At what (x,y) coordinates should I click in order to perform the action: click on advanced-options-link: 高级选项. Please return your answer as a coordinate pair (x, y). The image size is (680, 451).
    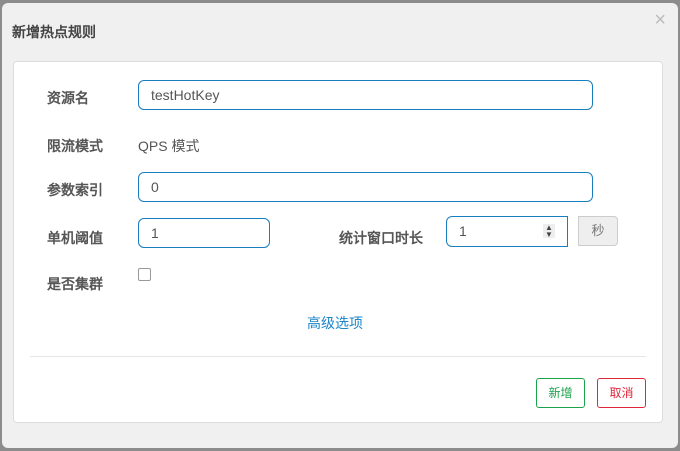
    Looking at the image, I should click on (335, 323).